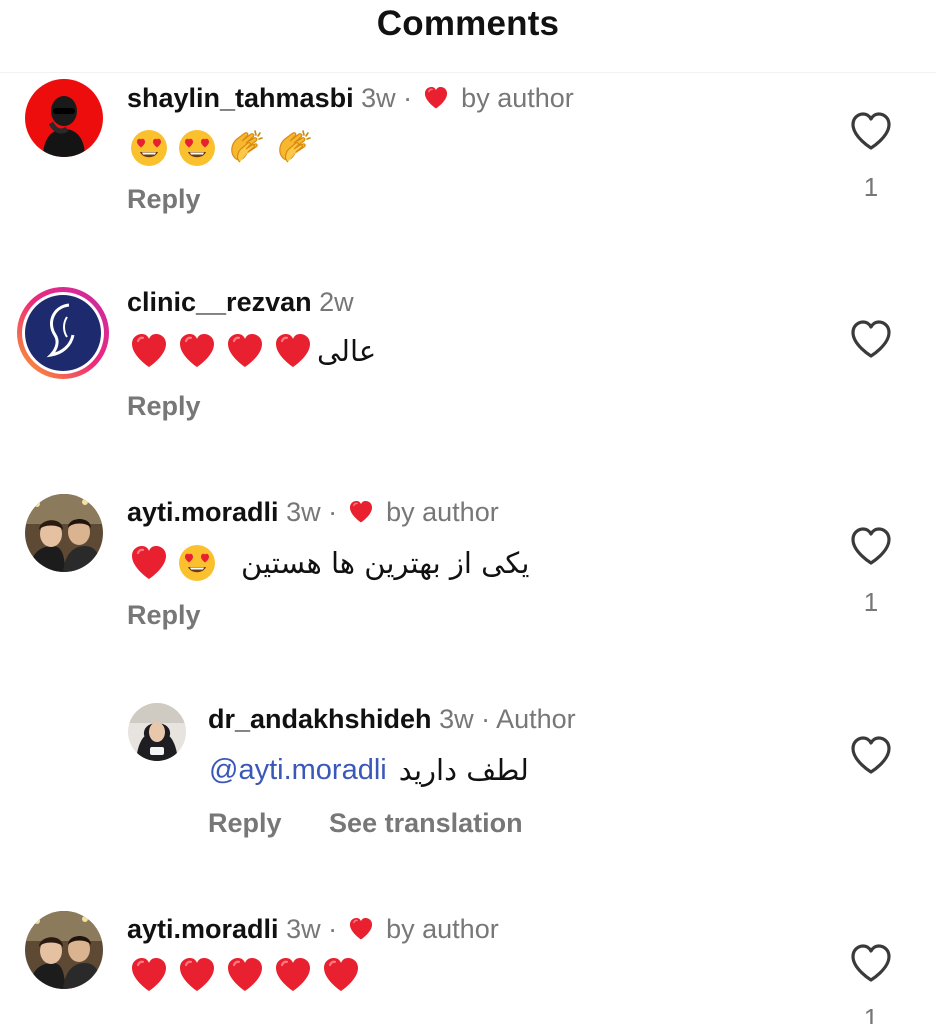  Describe the element at coordinates (64, 950) in the screenshot. I see `avatar` at that location.